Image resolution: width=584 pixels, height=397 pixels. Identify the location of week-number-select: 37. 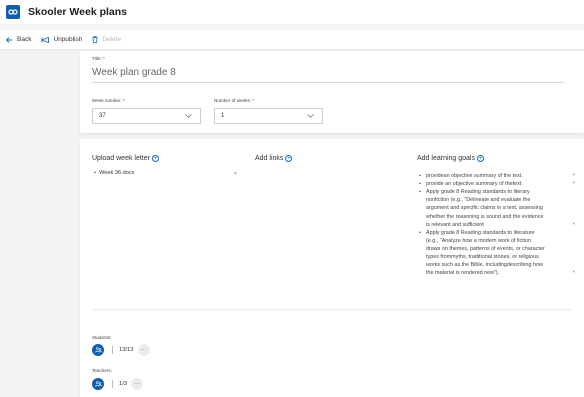
(146, 116).